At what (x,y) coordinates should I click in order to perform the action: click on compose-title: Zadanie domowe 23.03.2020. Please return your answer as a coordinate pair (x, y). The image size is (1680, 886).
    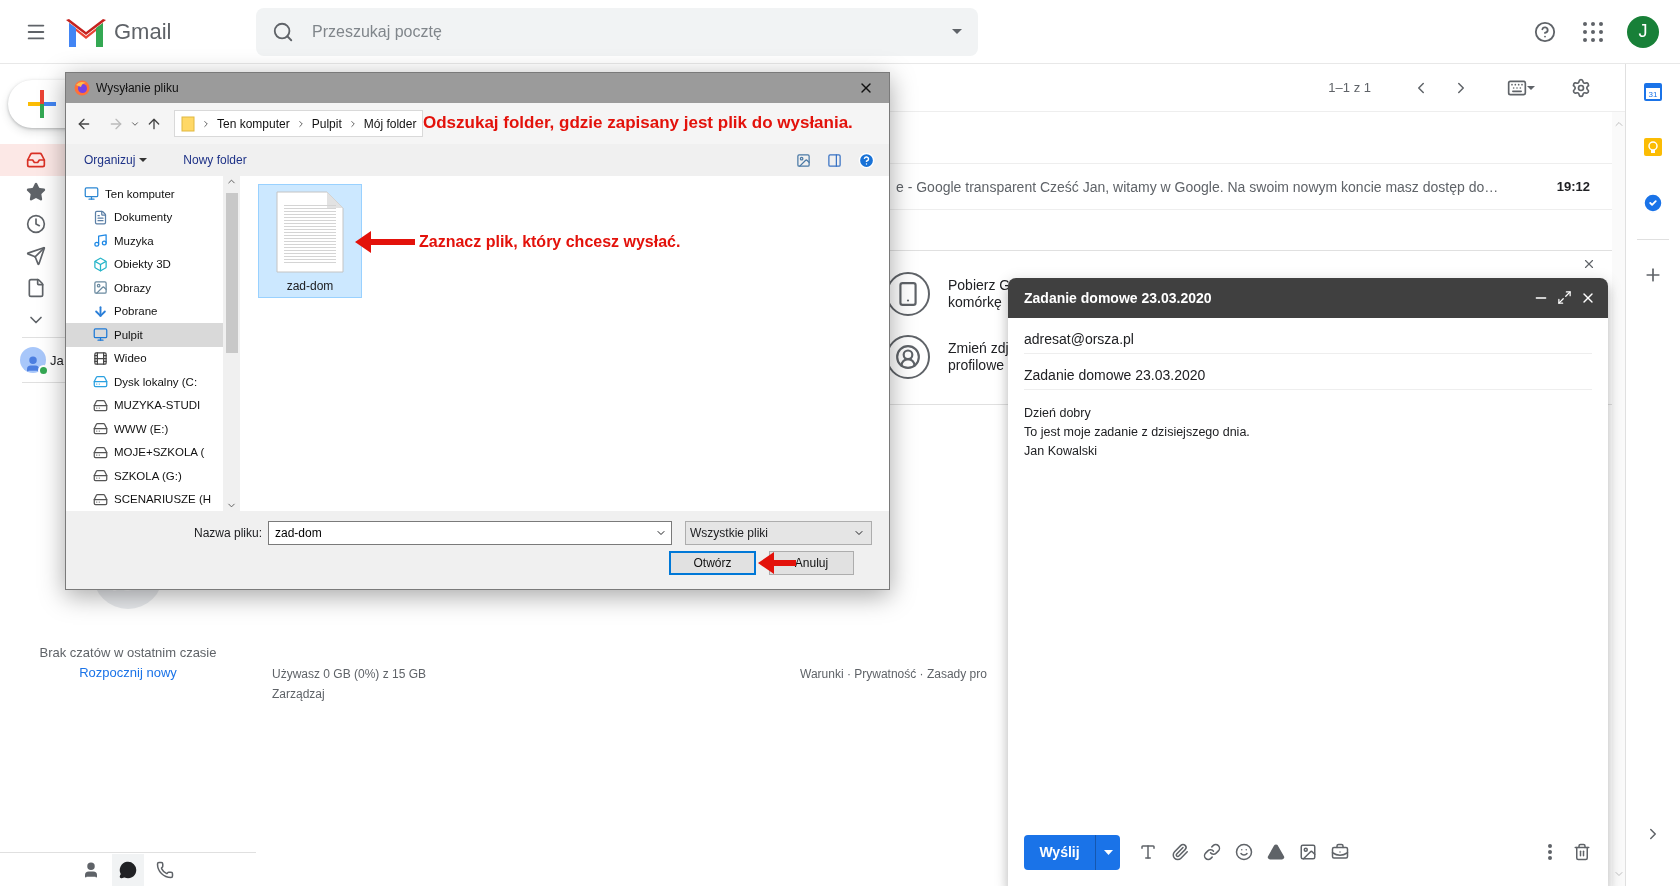
    Looking at the image, I should click on (1118, 298).